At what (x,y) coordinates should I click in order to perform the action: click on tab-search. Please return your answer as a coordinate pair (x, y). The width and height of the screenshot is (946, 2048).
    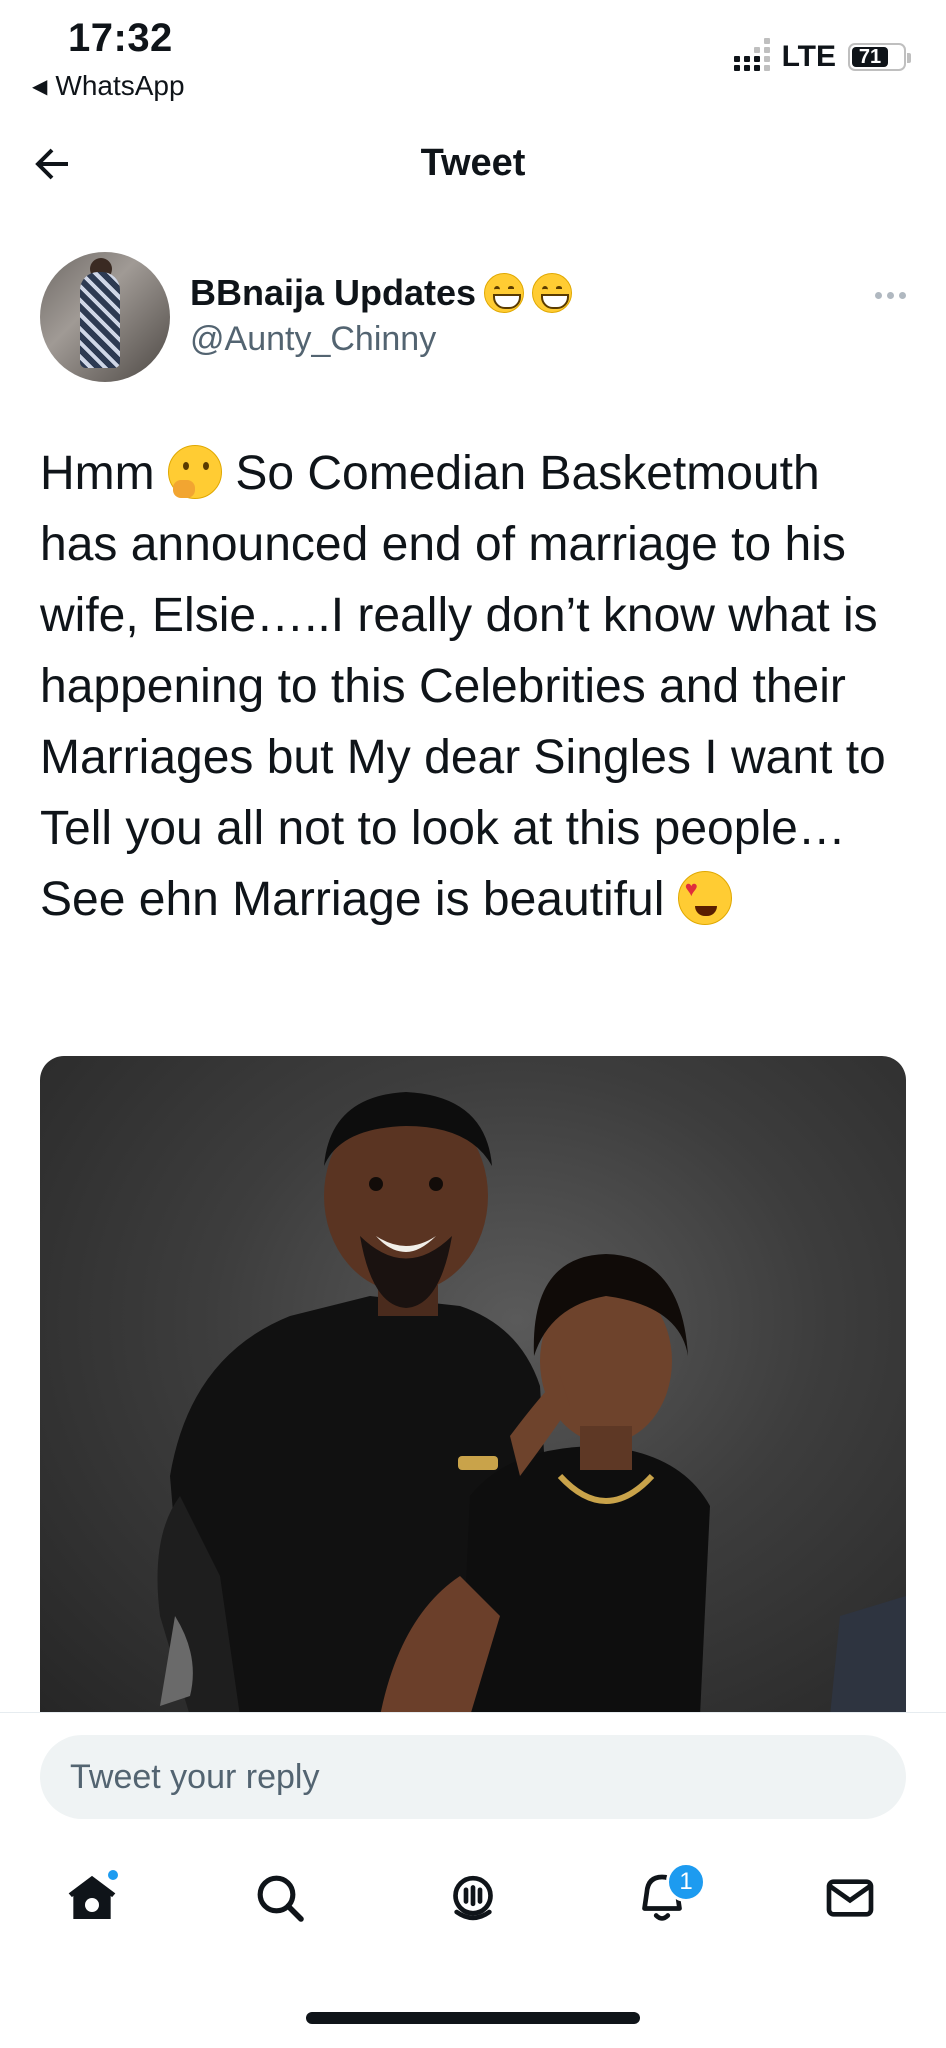
    Looking at the image, I should click on (280, 1898).